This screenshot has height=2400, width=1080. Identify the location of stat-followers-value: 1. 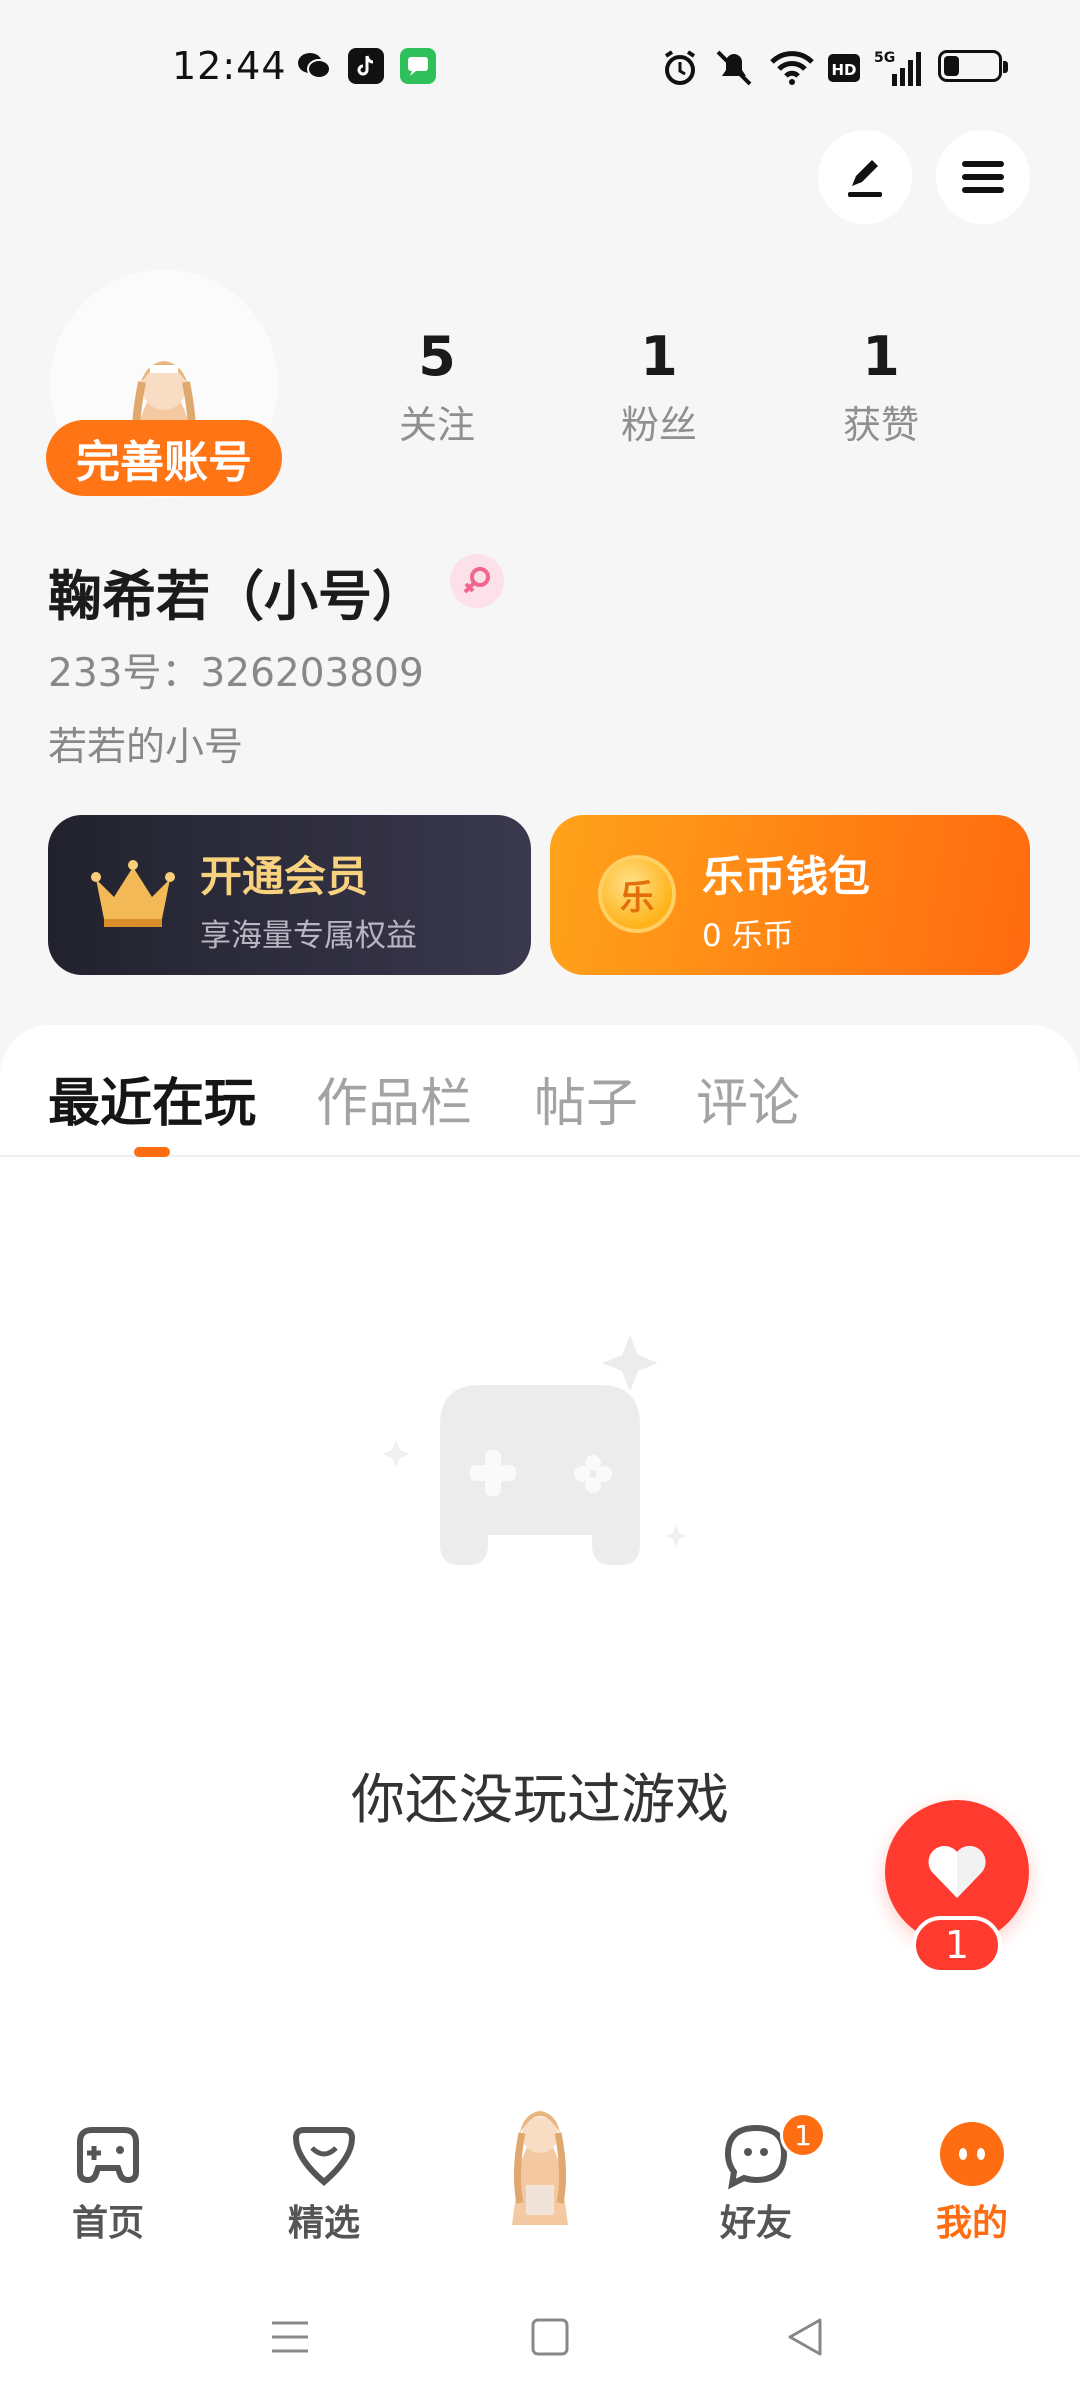
(659, 356).